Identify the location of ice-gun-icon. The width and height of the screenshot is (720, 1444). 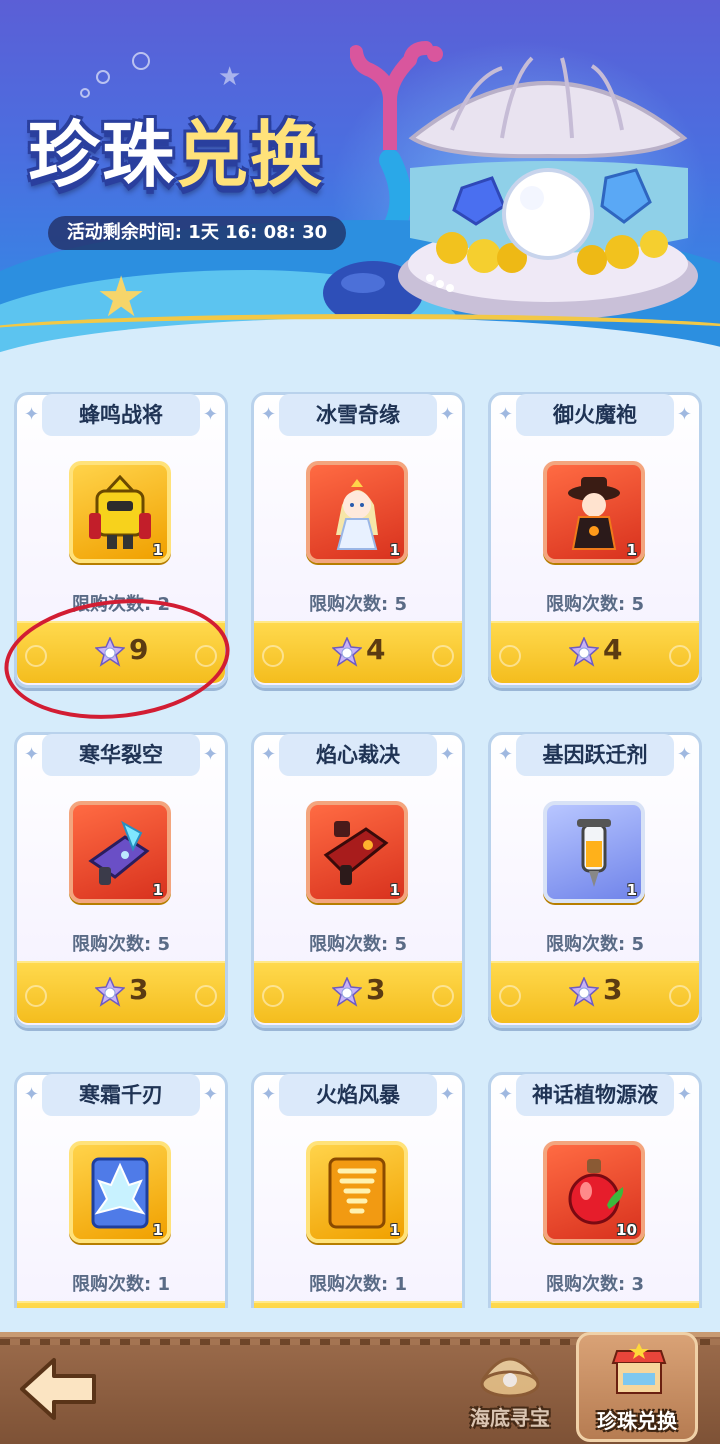
(119, 852).